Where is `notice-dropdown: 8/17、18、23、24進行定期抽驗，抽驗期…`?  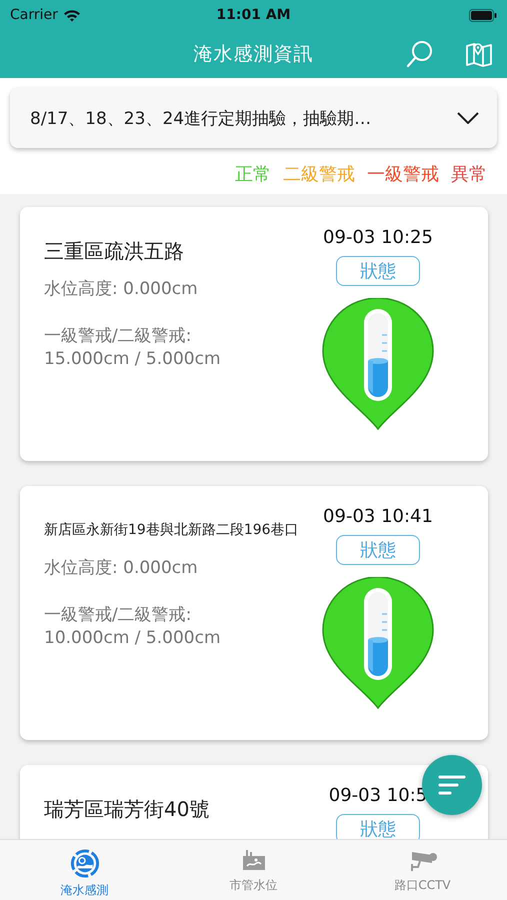
notice-dropdown: 8/17、18、23、24進行定期抽驗，抽驗期… is located at coordinates (253, 118).